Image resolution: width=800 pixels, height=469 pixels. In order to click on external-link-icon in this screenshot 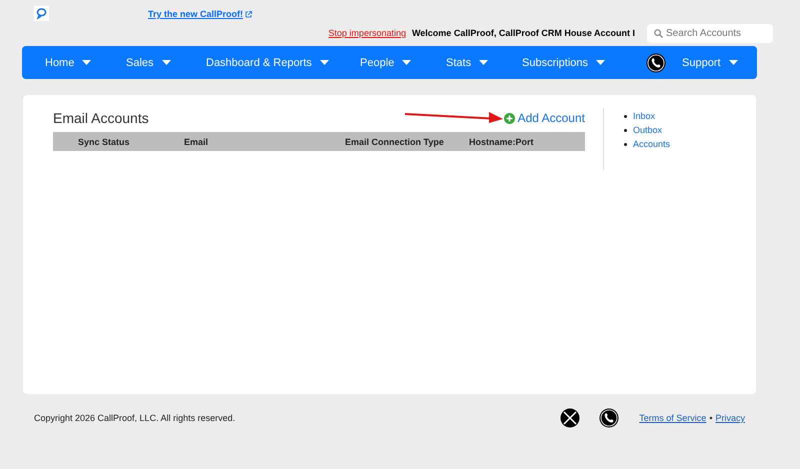, I will do `click(248, 14)`.